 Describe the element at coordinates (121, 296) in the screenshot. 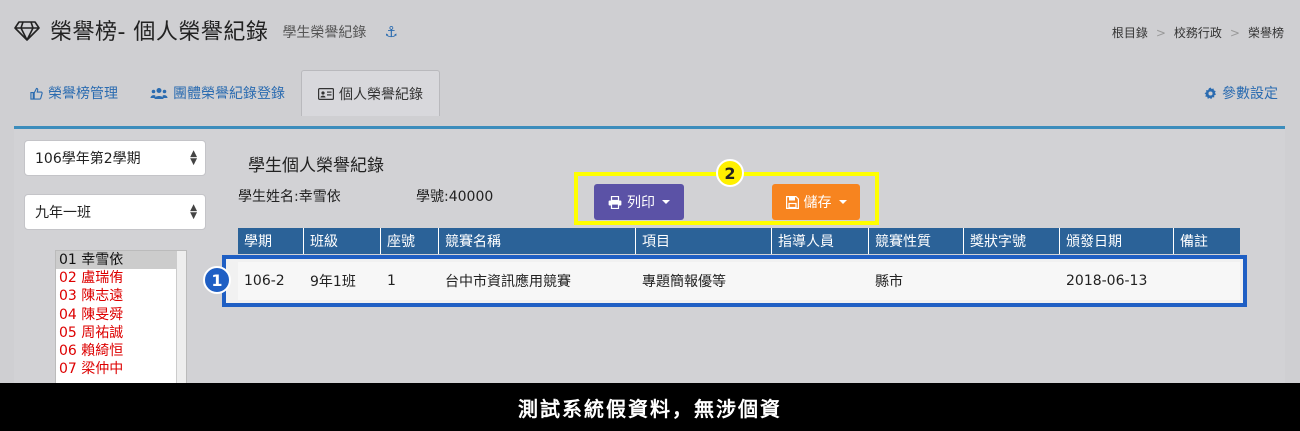

I see `student-item: 03 陳志遠` at that location.